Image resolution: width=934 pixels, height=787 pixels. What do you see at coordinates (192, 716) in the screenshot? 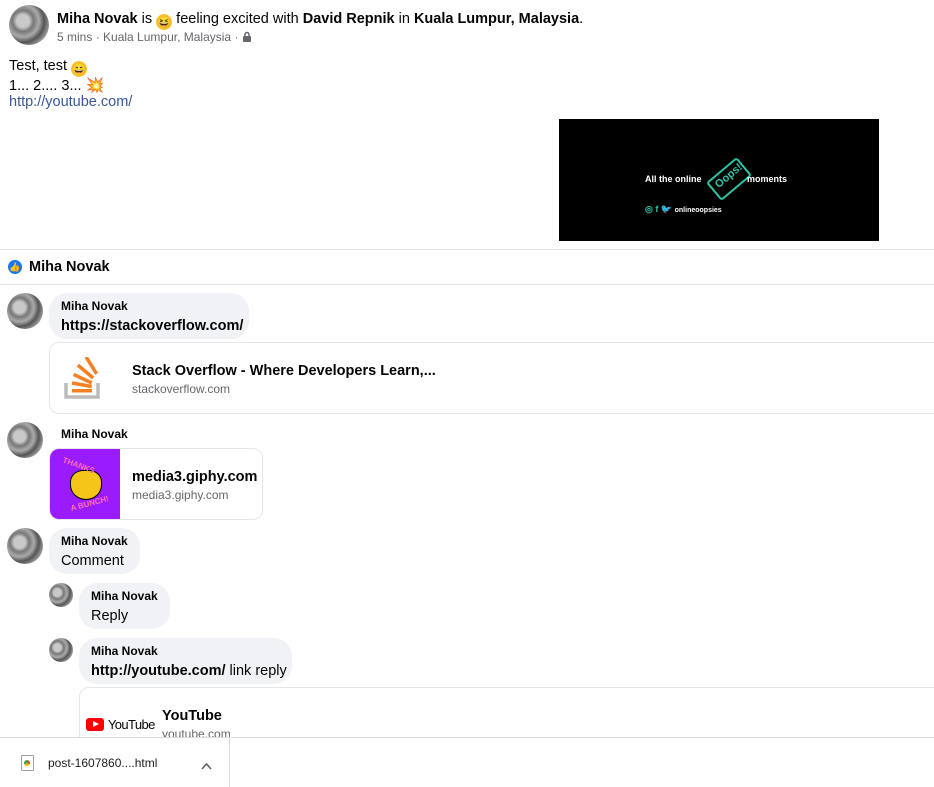
I see `link-preview-title: YouTube` at bounding box center [192, 716].